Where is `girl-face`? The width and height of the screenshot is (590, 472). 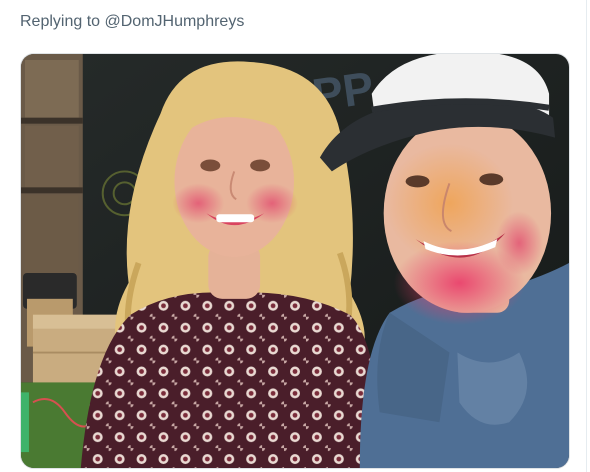
girl-face is located at coordinates (234, 181).